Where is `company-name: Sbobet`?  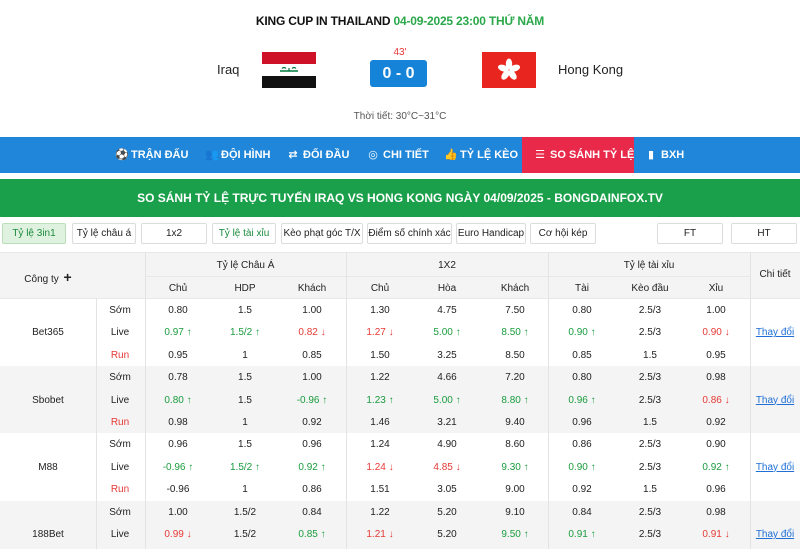 company-name: Sbobet is located at coordinates (48, 400).